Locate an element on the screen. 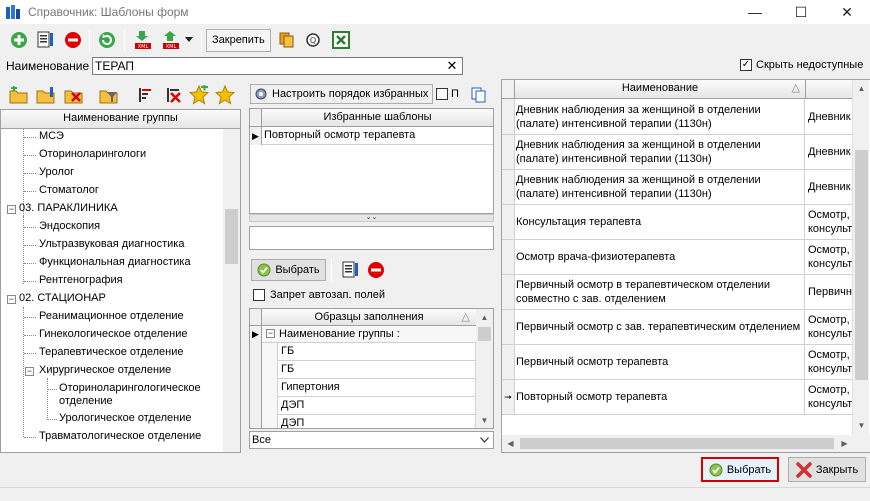 Image resolution: width=870 pixels, height=501 pixels. close-button: Закрыть is located at coordinates (827, 469).